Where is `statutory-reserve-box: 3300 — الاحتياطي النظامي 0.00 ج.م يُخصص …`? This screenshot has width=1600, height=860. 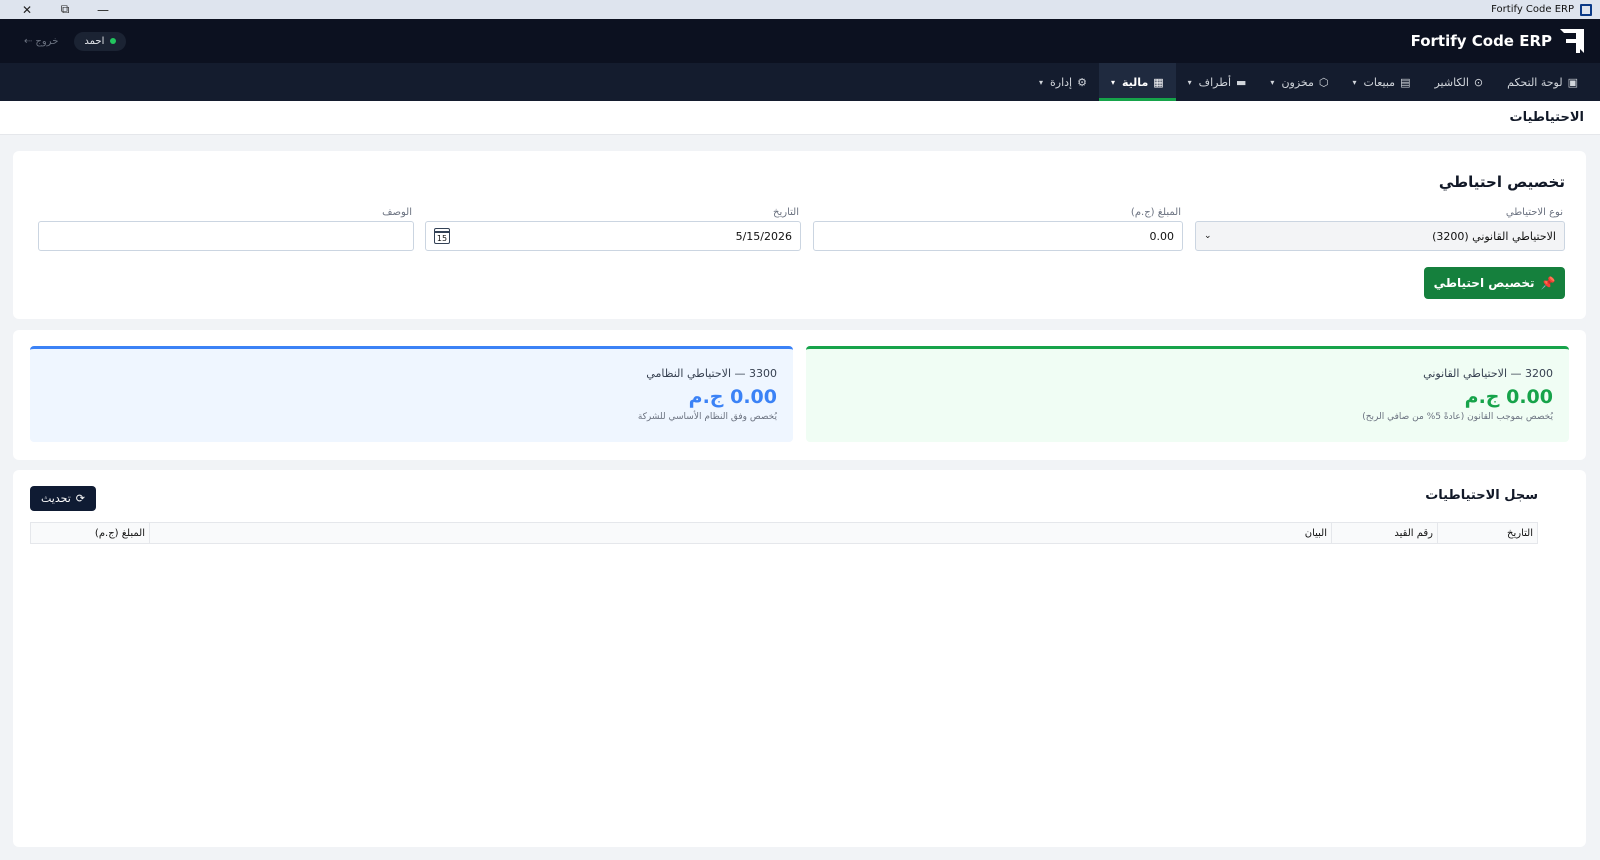
statutory-reserve-box: 3300 — الاحتياطي النظامي 0.00 ج.م يُخصص … is located at coordinates (411, 394).